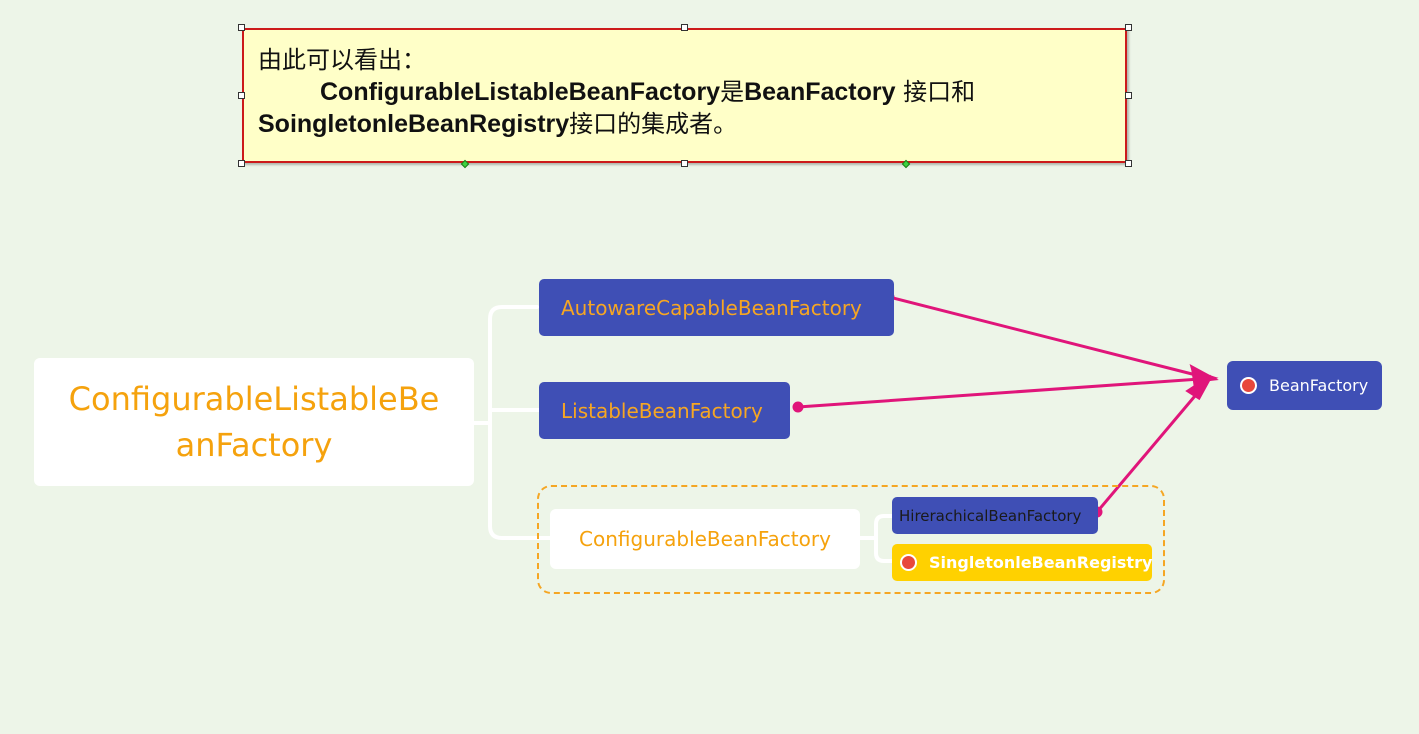 The height and width of the screenshot is (734, 1419). I want to click on arrow-listable-start, so click(798, 407).